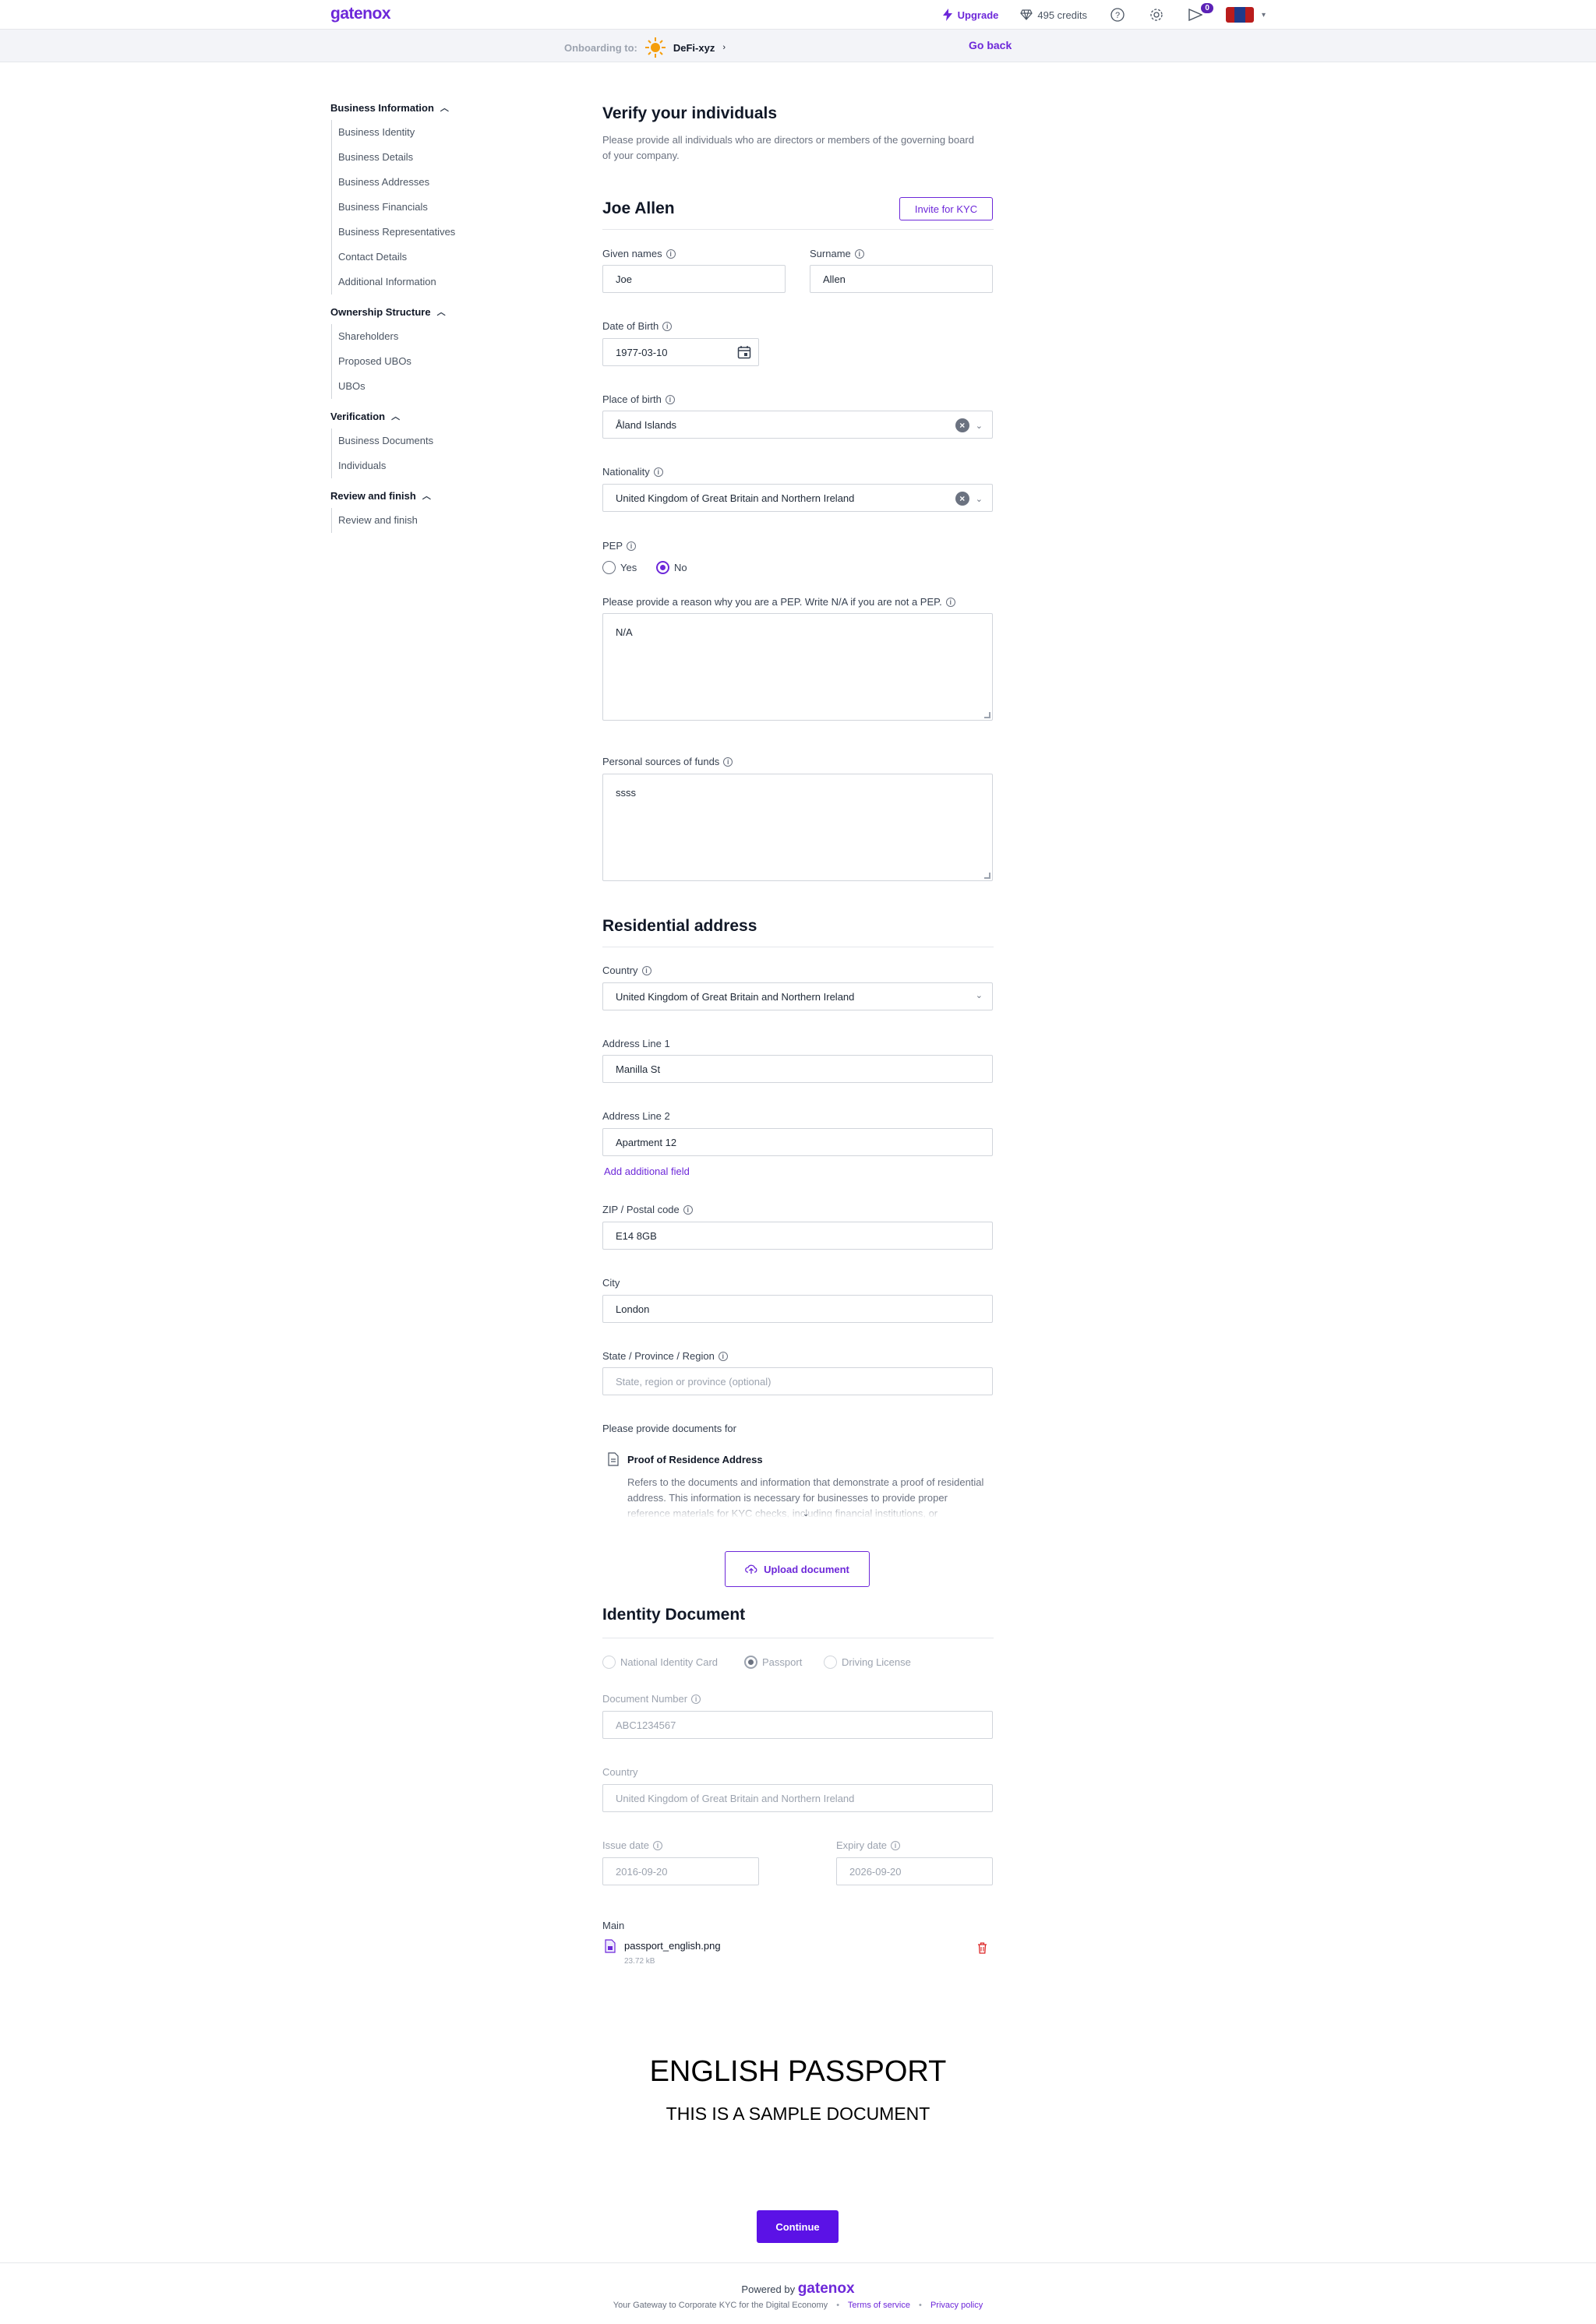  I want to click on sidebar-item-individuals: Individuals, so click(424, 466).